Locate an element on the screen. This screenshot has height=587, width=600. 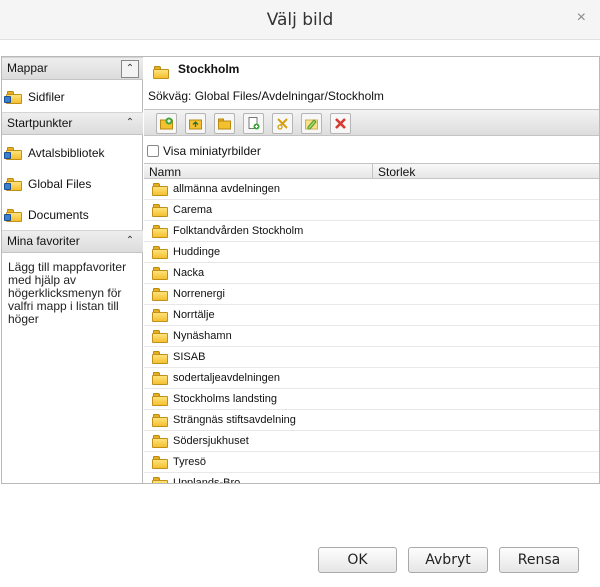
cancel-button: Avbryt is located at coordinates (448, 560).